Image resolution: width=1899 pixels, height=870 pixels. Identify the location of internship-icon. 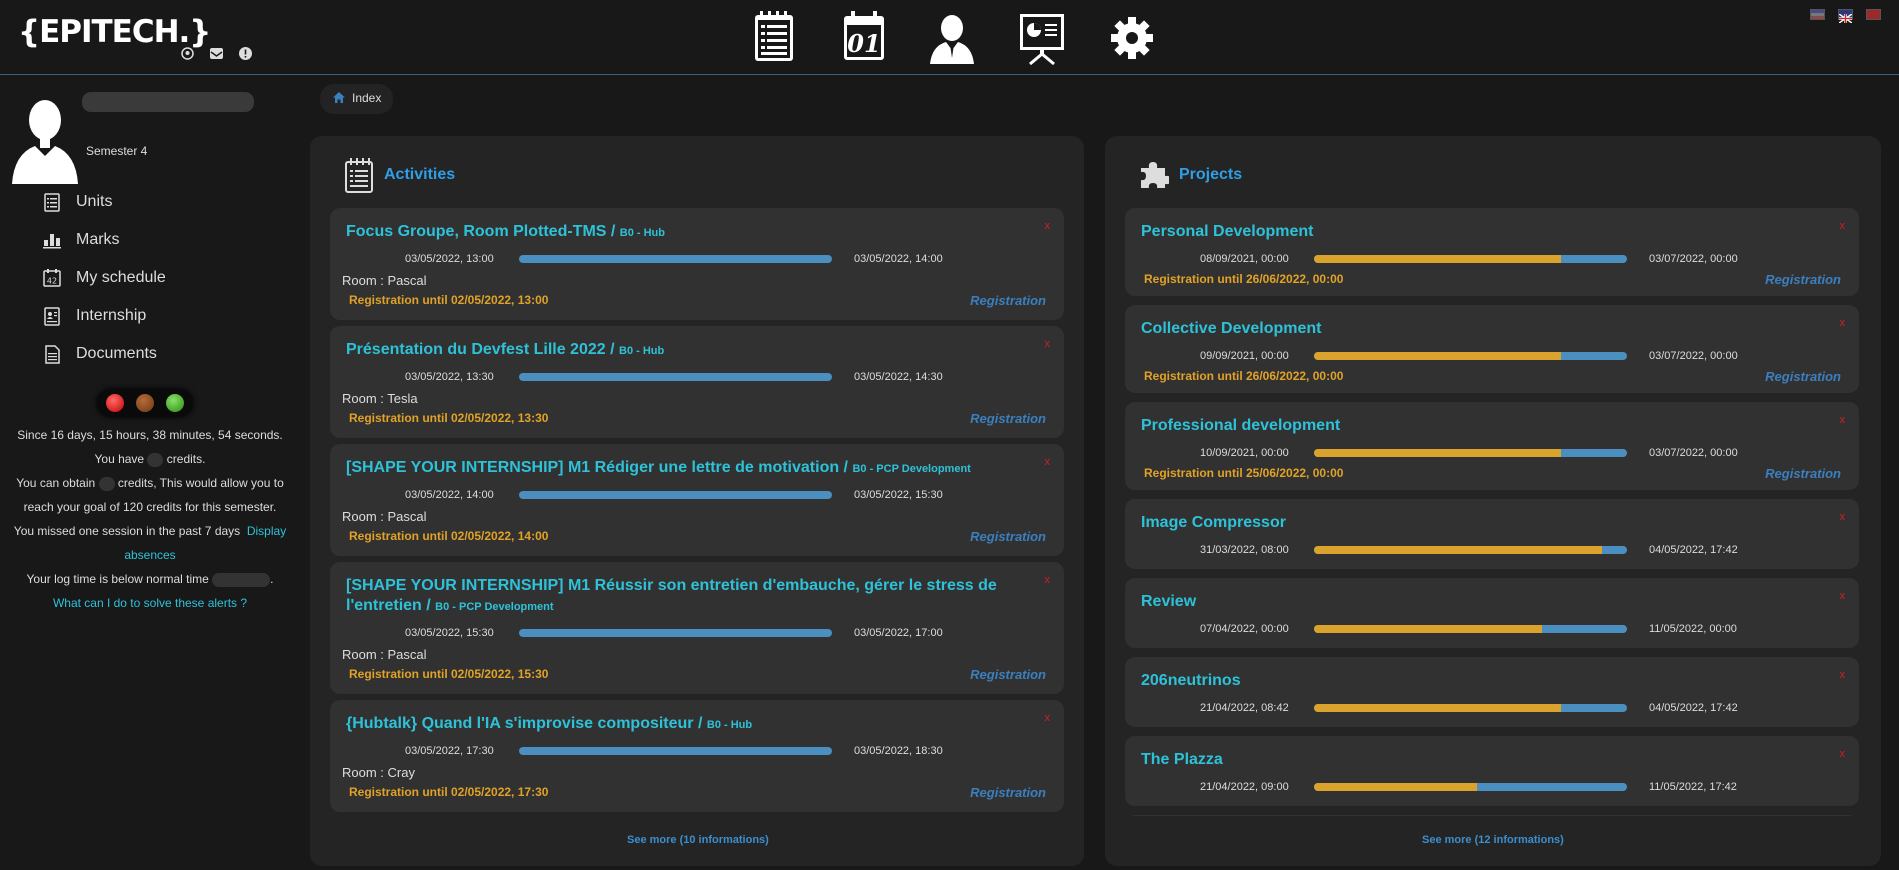
(52, 316).